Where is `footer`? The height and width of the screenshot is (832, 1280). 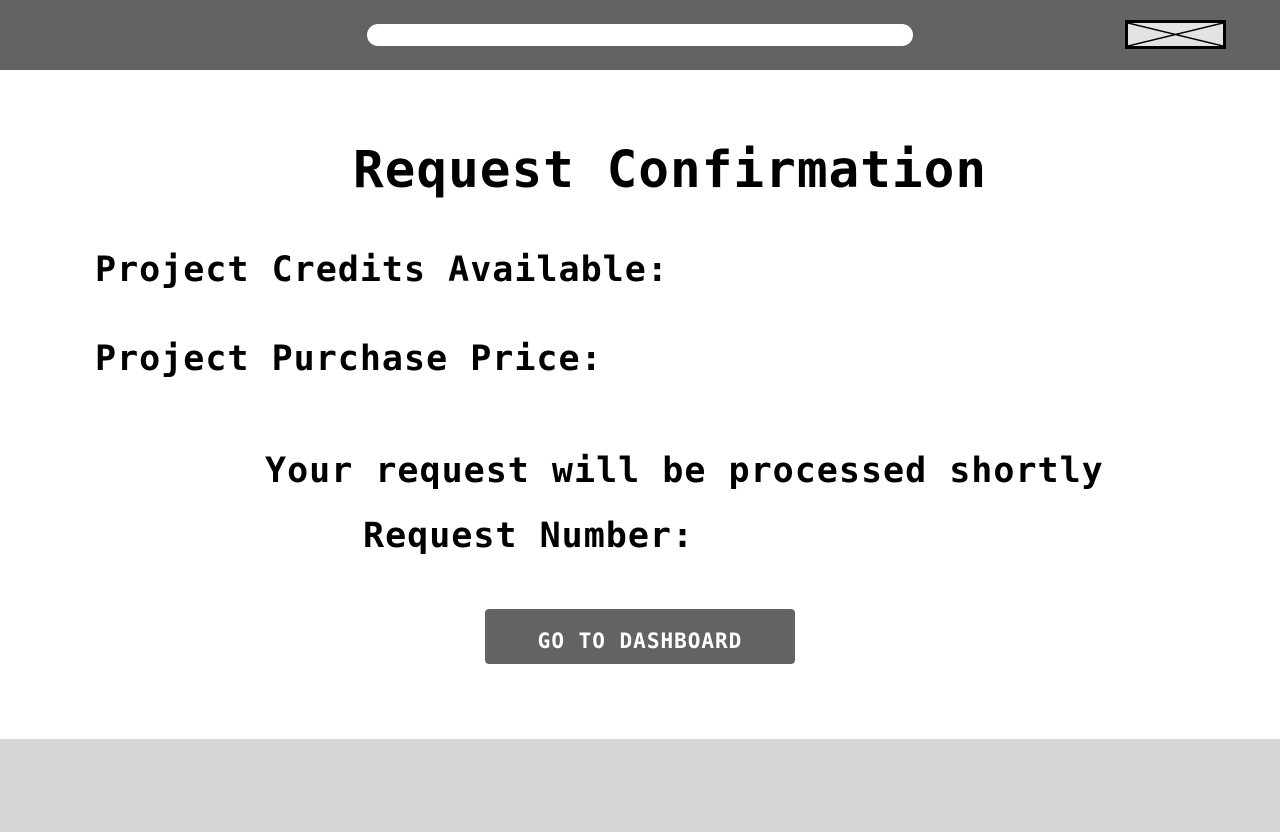
footer is located at coordinates (640, 785).